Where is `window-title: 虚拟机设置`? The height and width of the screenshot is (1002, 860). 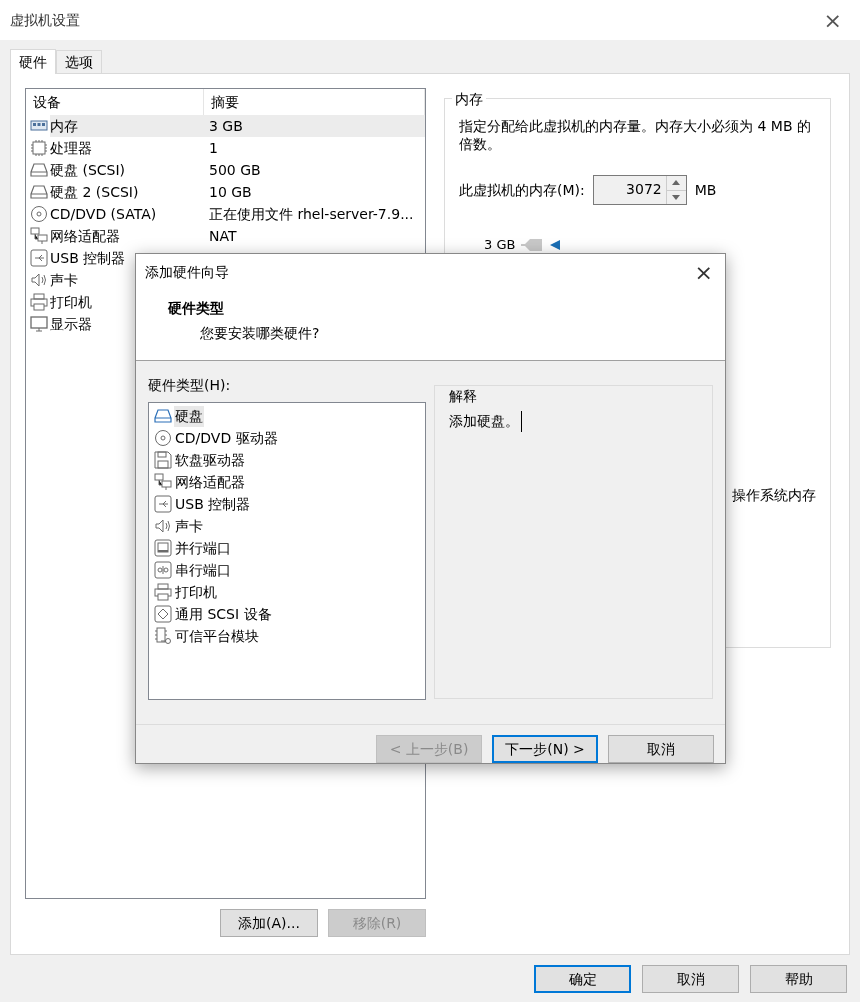
window-title: 虚拟机设置 is located at coordinates (45, 20).